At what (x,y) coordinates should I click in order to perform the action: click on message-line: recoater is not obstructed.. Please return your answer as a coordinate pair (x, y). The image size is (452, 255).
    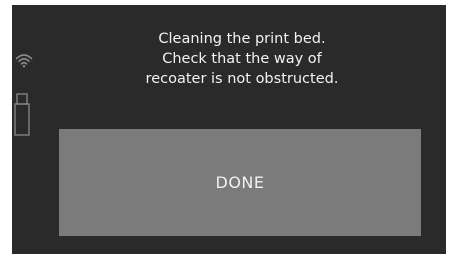
    Looking at the image, I should click on (242, 79).